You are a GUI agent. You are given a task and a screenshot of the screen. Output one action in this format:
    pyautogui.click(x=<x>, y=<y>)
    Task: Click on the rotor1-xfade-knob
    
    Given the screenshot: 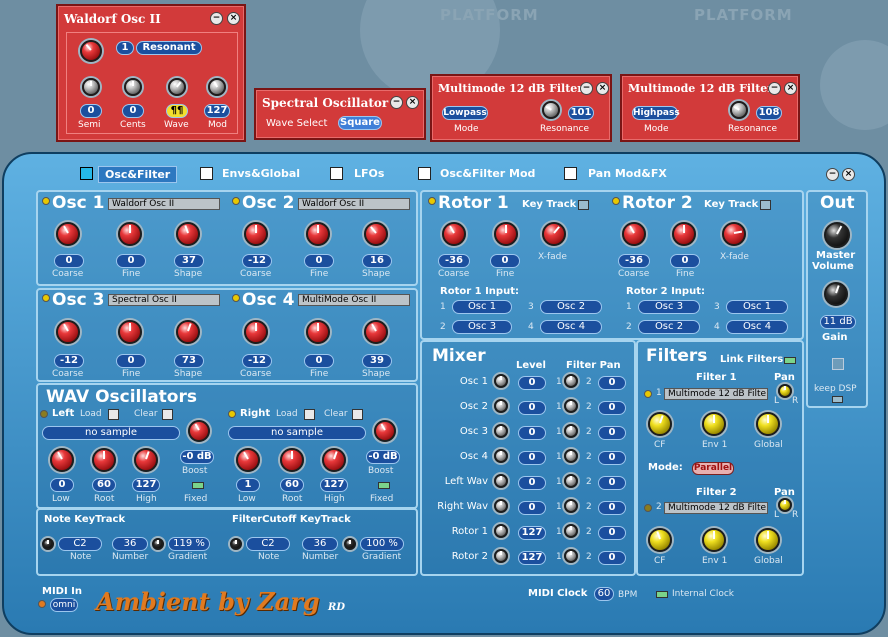 What is the action you would take?
    pyautogui.click(x=554, y=234)
    